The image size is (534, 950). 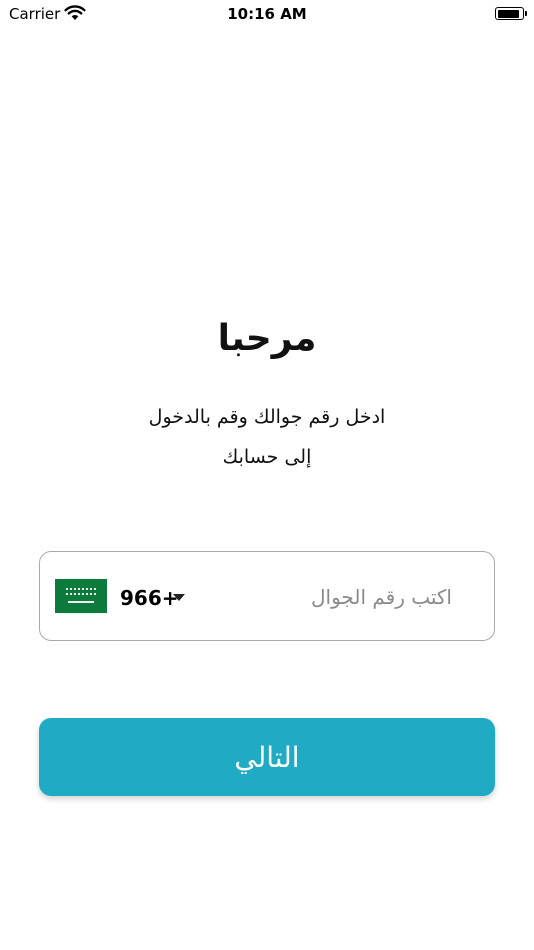 I want to click on phone-number-field: 966+, so click(x=267, y=596).